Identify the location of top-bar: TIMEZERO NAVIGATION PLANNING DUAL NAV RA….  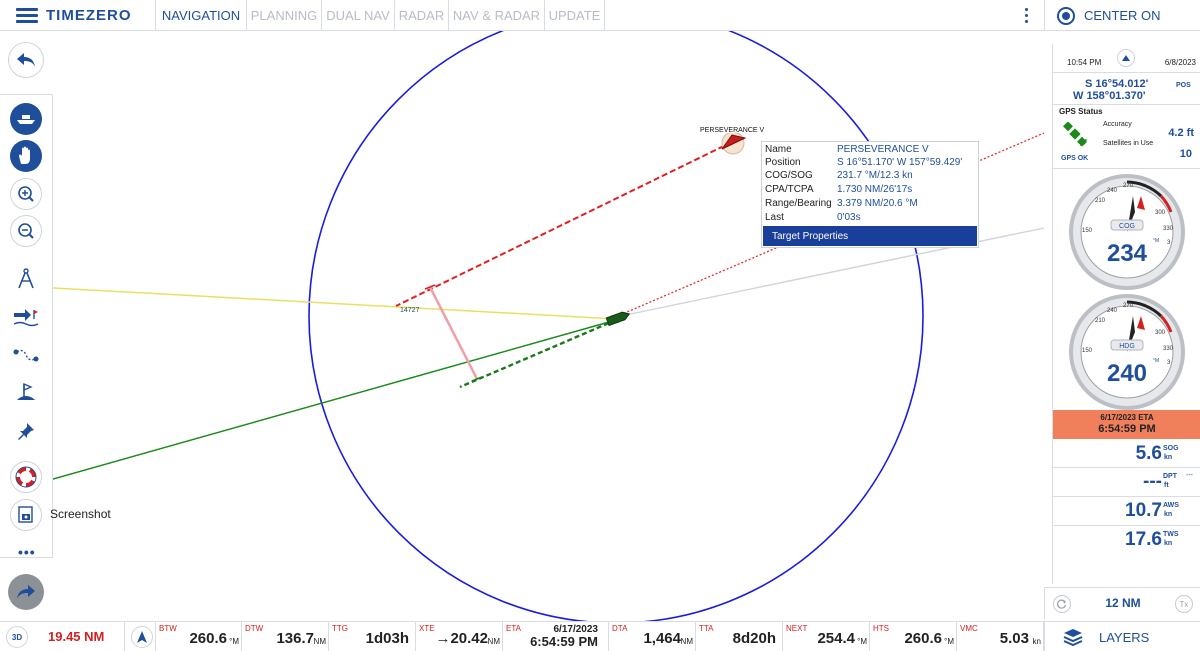
(600, 15).